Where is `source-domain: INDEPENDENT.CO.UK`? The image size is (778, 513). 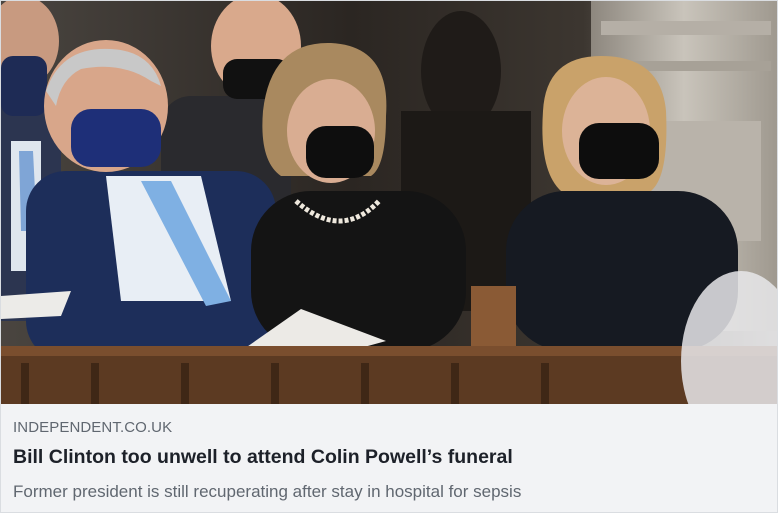
source-domain: INDEPENDENT.CO.UK is located at coordinates (93, 427).